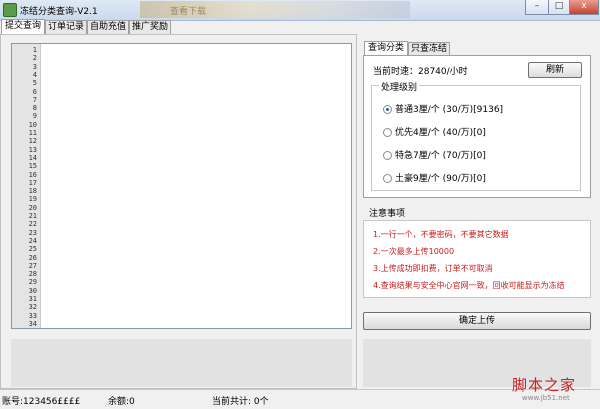  I want to click on line-number: 4, so click(34, 74).